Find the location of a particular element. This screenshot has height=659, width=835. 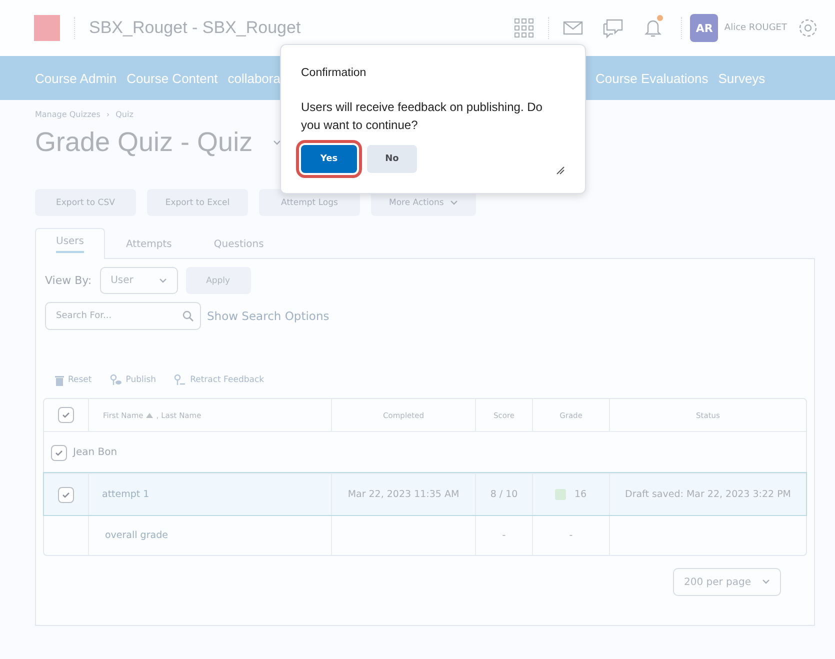

tab: Questions is located at coordinates (238, 243).